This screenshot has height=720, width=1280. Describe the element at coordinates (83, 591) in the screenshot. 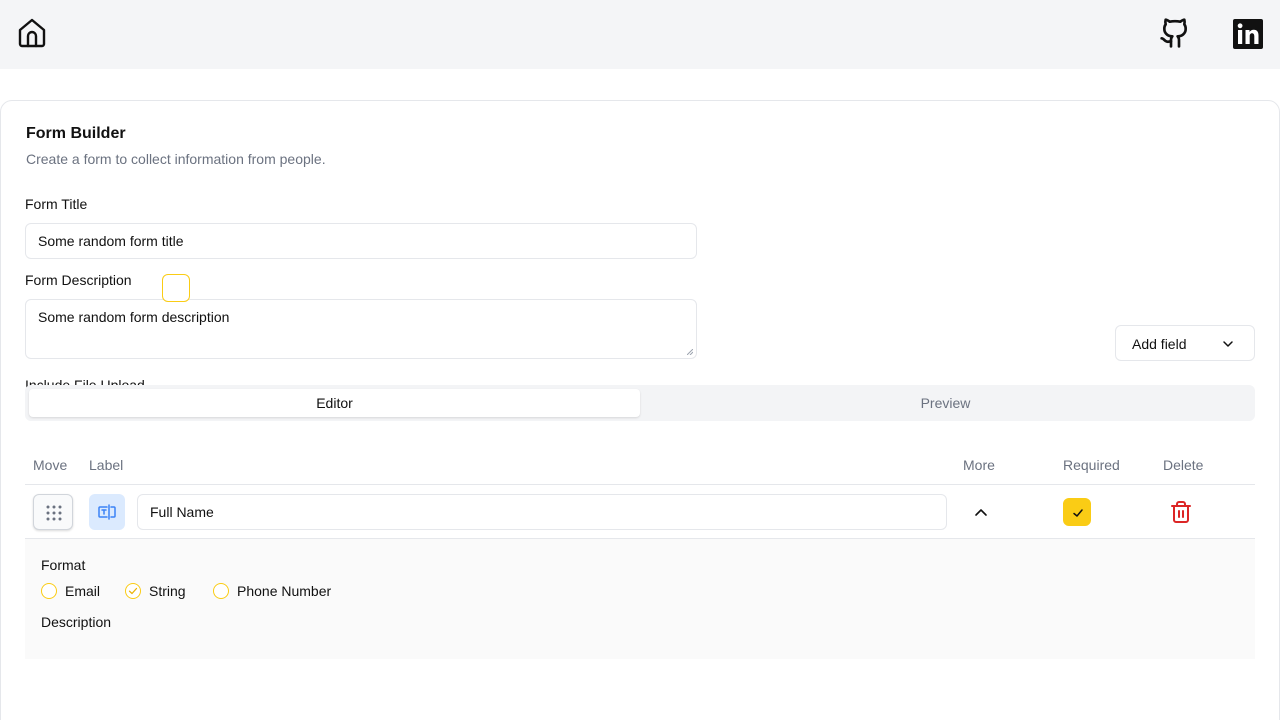

I see `format-option-email-label: Email` at that location.